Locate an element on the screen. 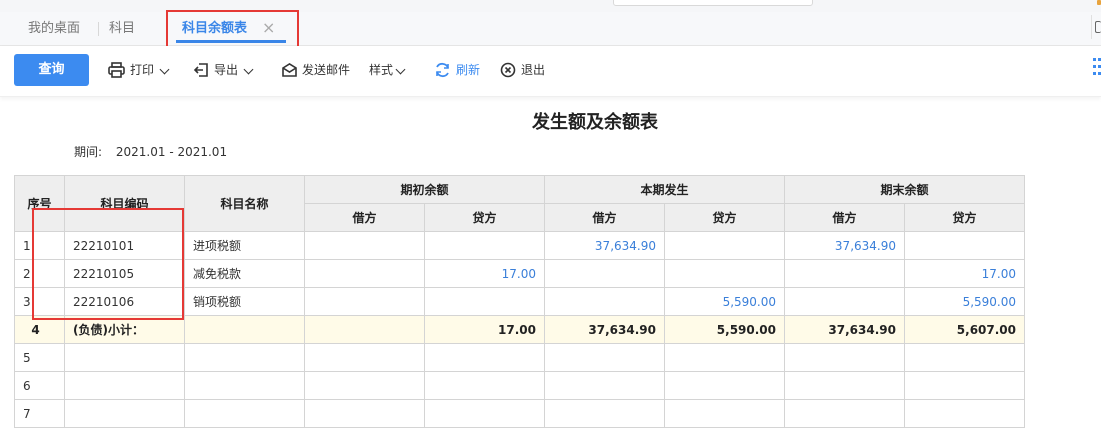 Image resolution: width=1101 pixels, height=428 pixels. cell-close-credit: 5,590.00 is located at coordinates (964, 301).